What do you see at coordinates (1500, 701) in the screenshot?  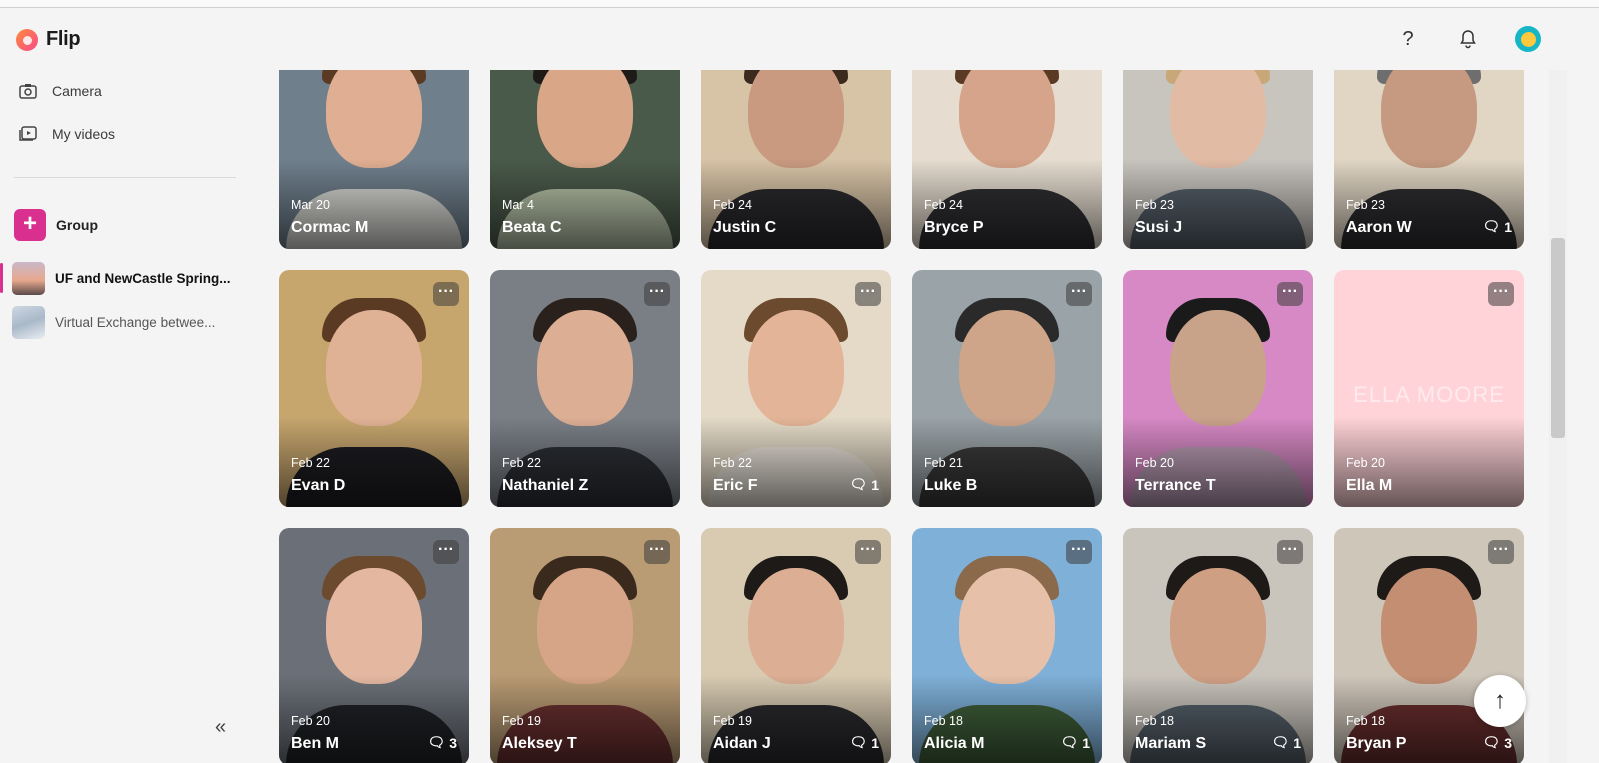 I see `scroll-to-top-button: ↑` at bounding box center [1500, 701].